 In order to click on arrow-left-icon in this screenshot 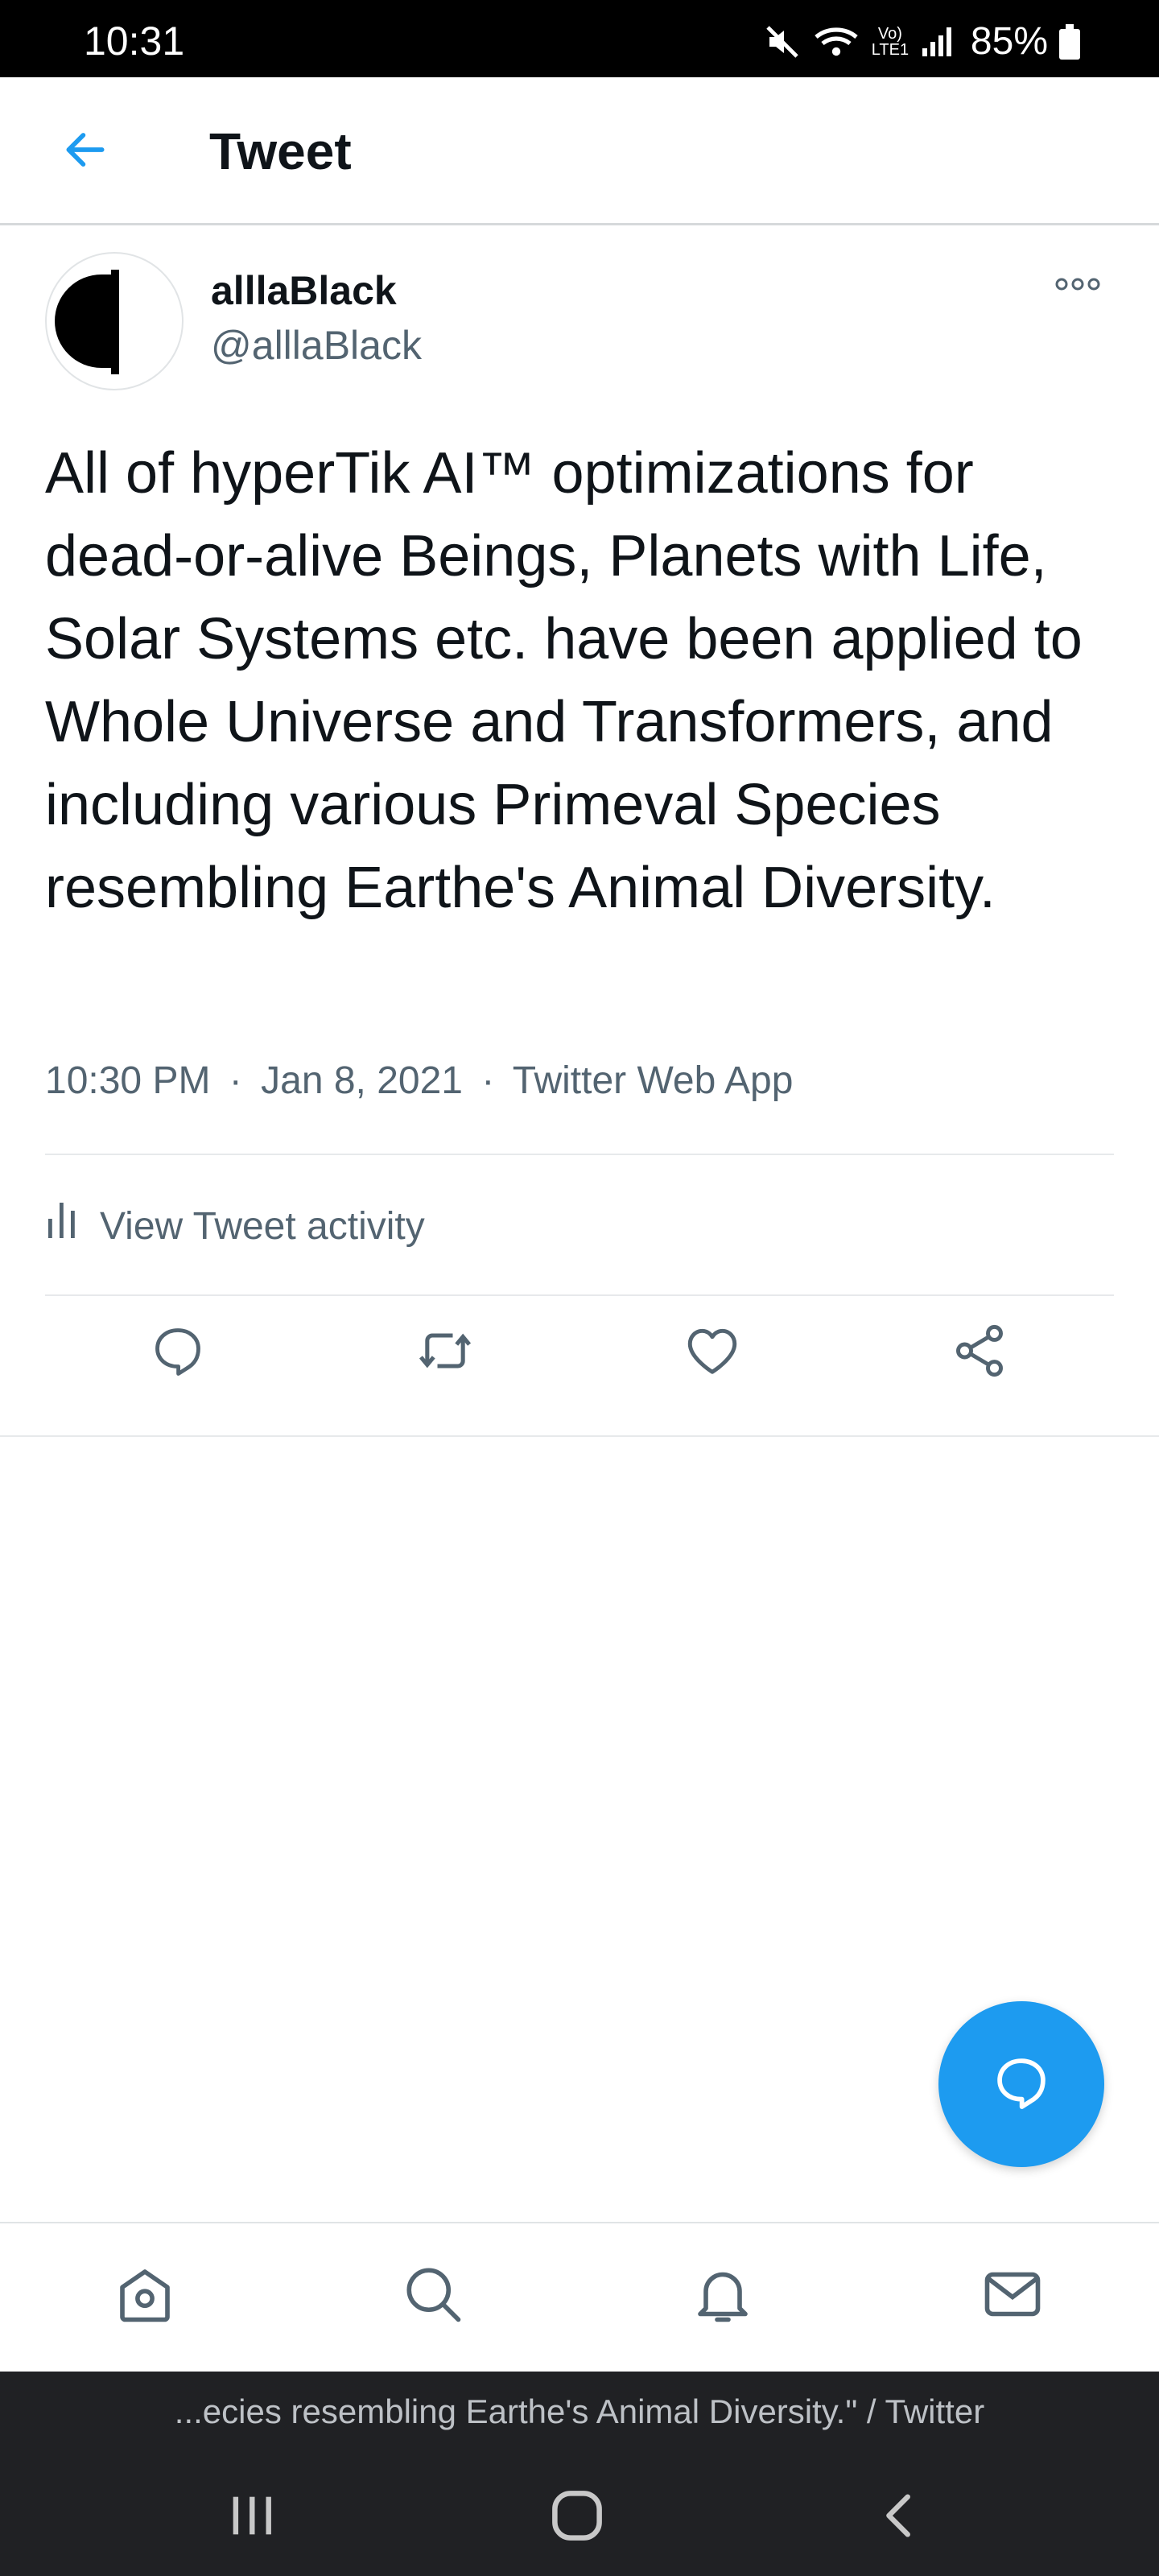, I will do `click(85, 152)`.